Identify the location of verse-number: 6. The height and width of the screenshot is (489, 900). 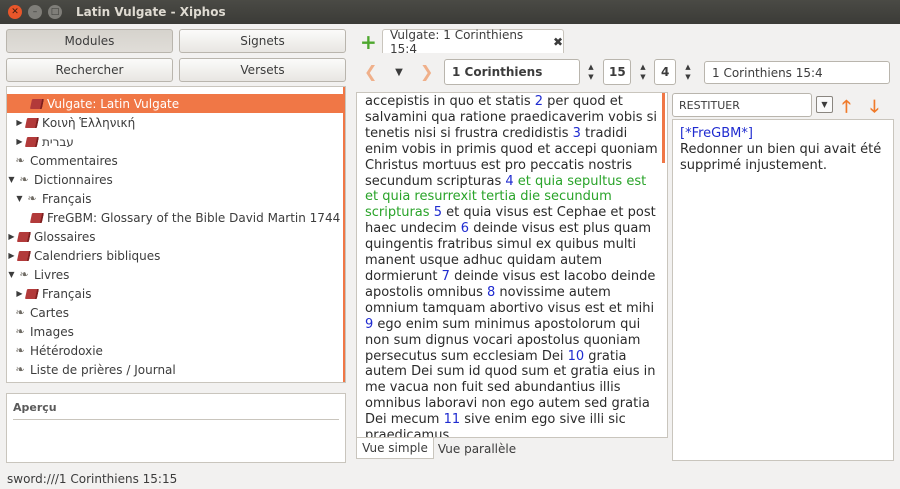
(465, 228).